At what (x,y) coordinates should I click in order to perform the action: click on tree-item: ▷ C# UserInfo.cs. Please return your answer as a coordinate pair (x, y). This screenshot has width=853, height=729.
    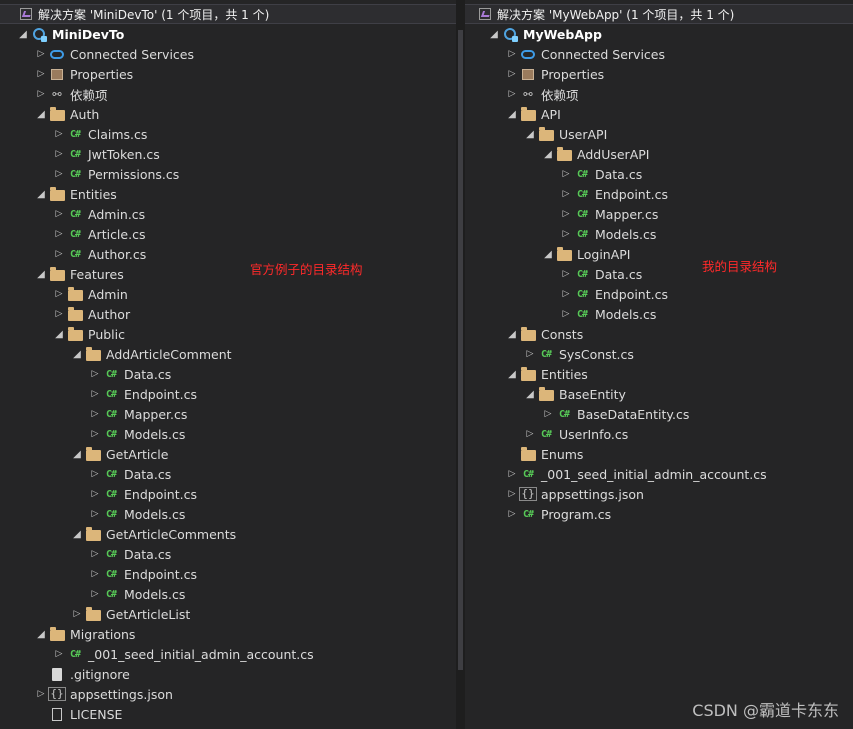
    Looking at the image, I should click on (659, 434).